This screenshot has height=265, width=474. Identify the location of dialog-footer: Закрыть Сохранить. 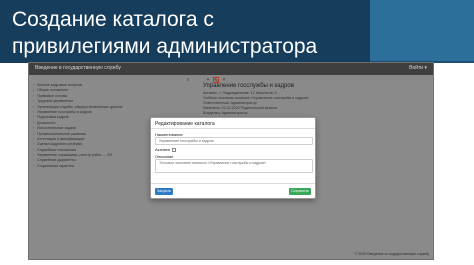
(233, 190).